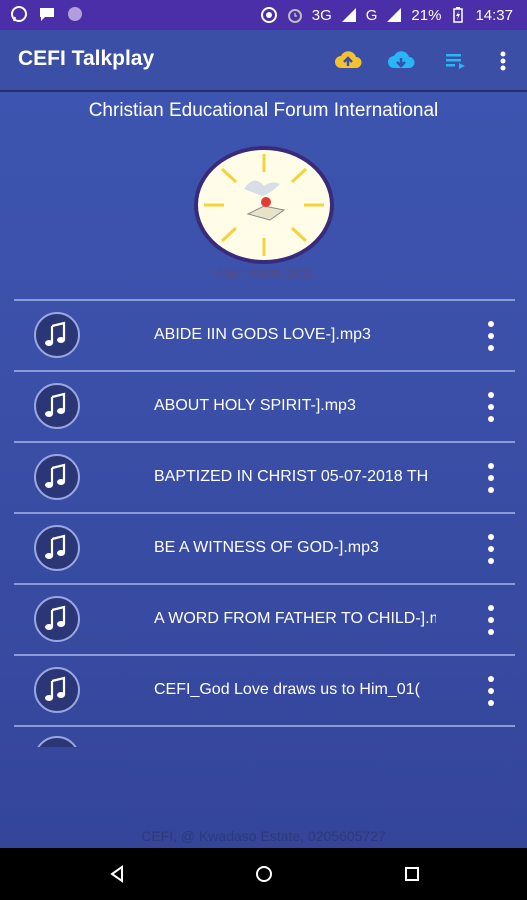  I want to click on list-item: ABIDE IIN GODS LOVE-].mp3, so click(264, 334).